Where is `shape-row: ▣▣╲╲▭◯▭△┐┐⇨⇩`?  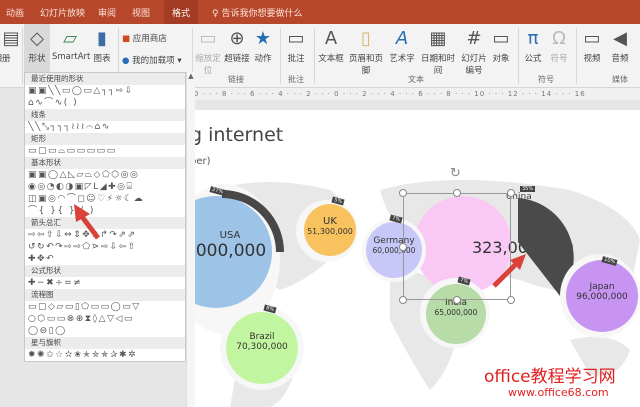 shape-row: ▣▣╲╲▭◯▭△┐┐⇨⇩ is located at coordinates (105, 91).